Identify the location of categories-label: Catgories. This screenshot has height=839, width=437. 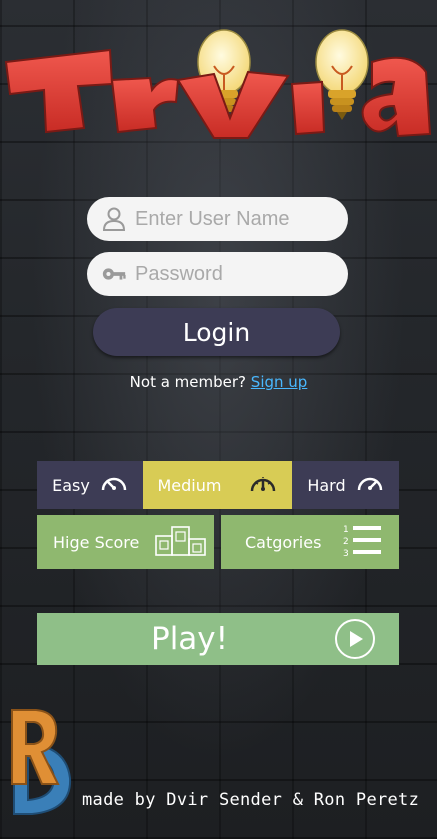
(283, 542).